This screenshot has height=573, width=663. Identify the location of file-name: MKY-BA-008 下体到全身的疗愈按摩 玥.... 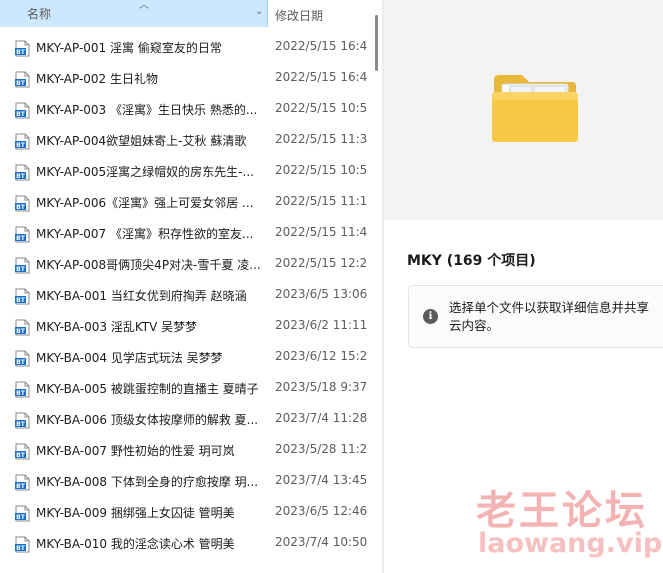
(147, 482).